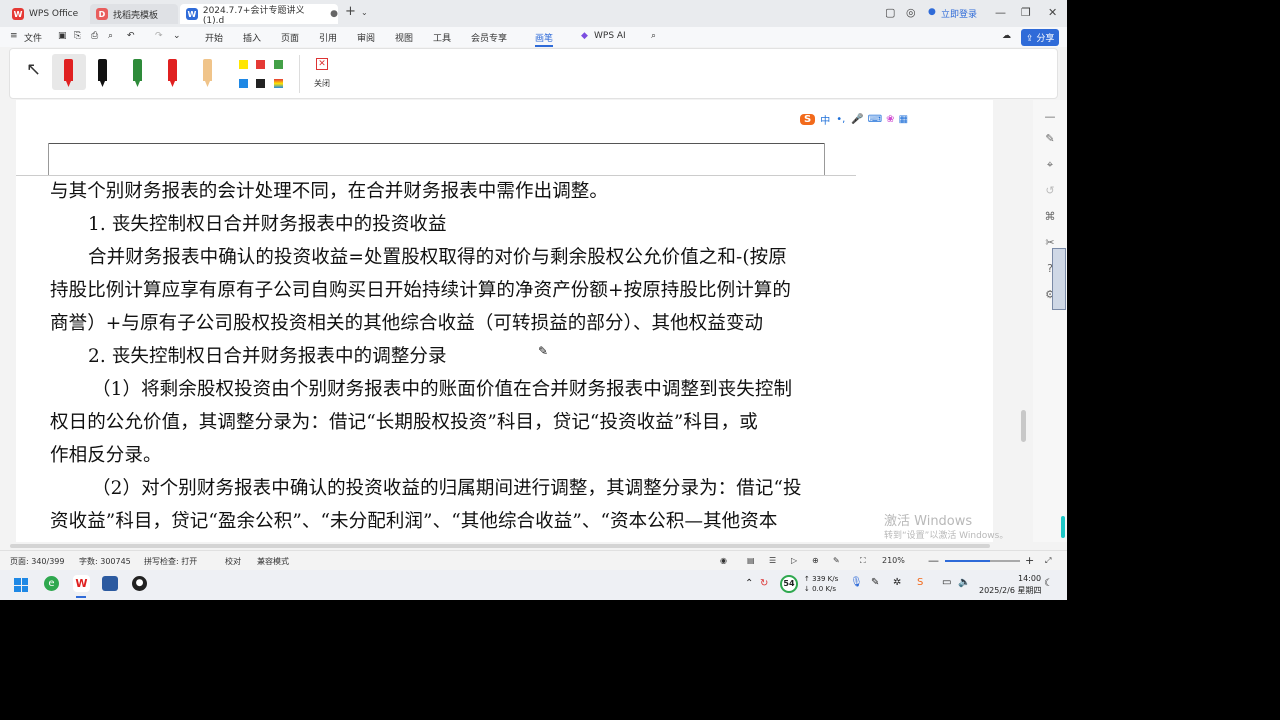  What do you see at coordinates (875, 582) in the screenshot?
I see `pen-tray-icon: ✎` at bounding box center [875, 582].